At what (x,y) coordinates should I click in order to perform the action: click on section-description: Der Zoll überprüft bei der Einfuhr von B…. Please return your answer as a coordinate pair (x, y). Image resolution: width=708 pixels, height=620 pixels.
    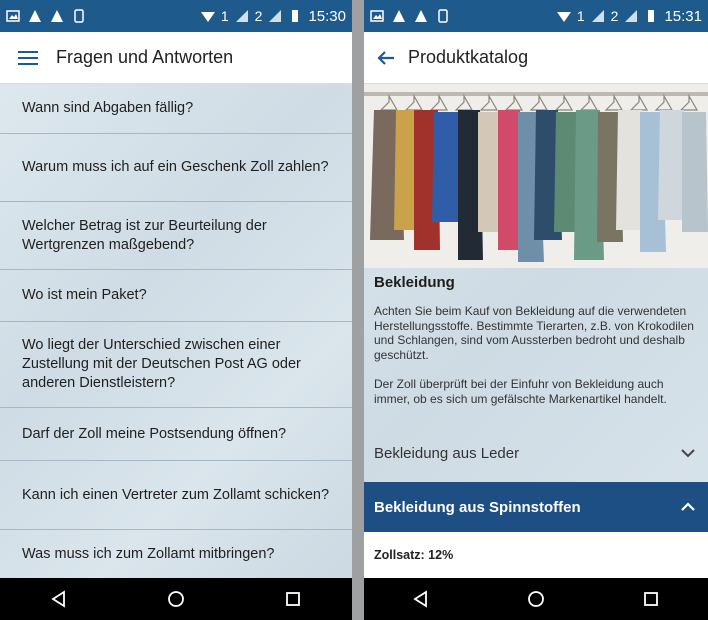
    Looking at the image, I should click on (520, 391).